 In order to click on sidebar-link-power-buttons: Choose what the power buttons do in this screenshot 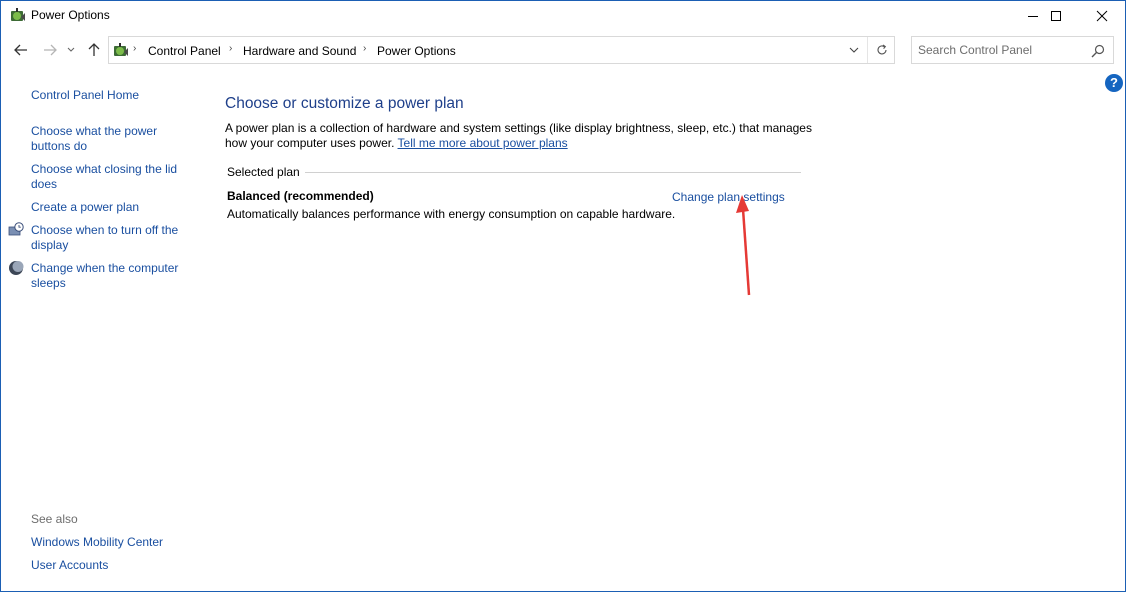, I will do `click(111, 139)`.